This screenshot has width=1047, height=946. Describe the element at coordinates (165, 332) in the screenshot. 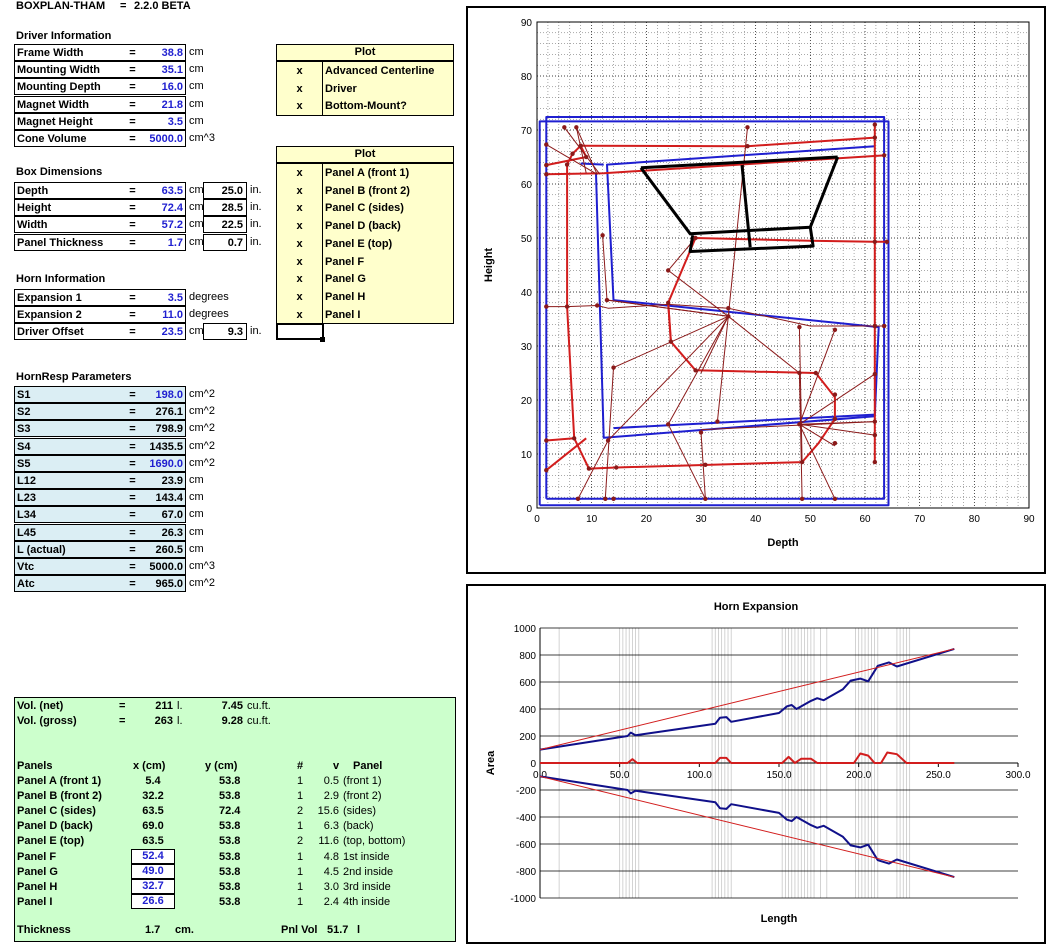

I see `horn-value: 23.5` at that location.